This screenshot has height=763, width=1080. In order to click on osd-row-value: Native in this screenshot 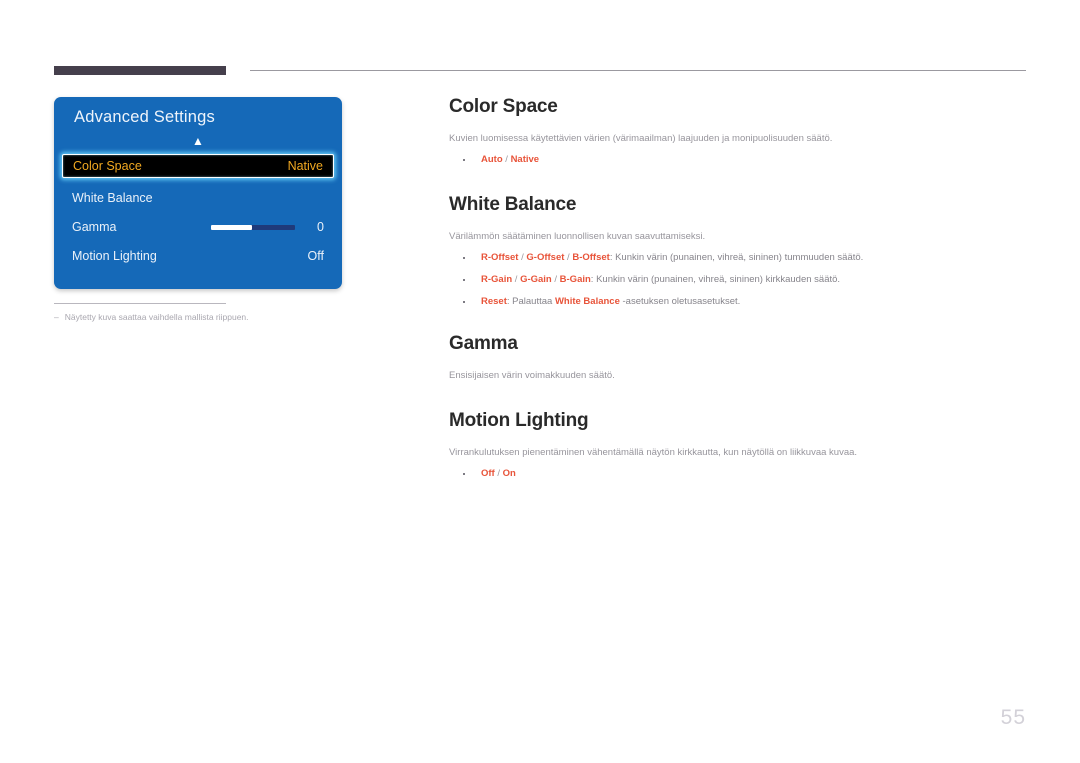, I will do `click(305, 166)`.